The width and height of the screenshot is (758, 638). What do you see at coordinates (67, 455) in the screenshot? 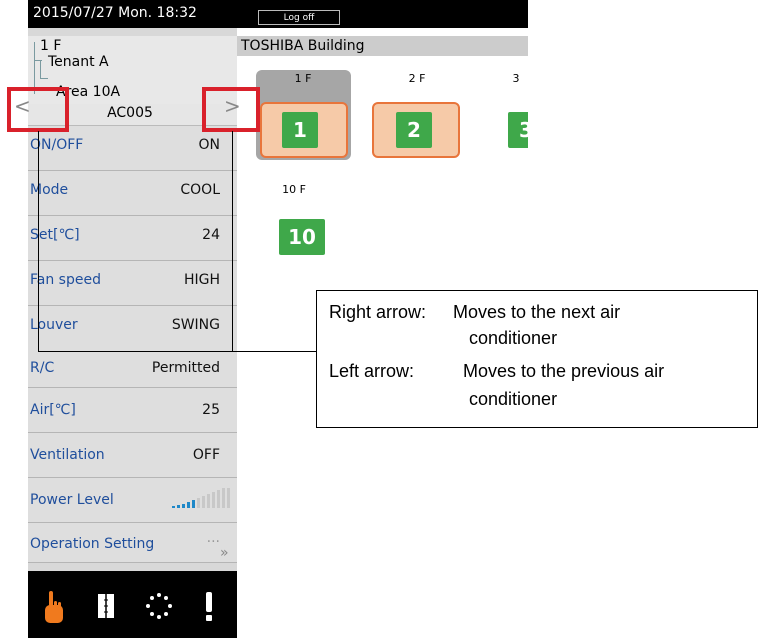
I see `setting-label: Ventilation` at bounding box center [67, 455].